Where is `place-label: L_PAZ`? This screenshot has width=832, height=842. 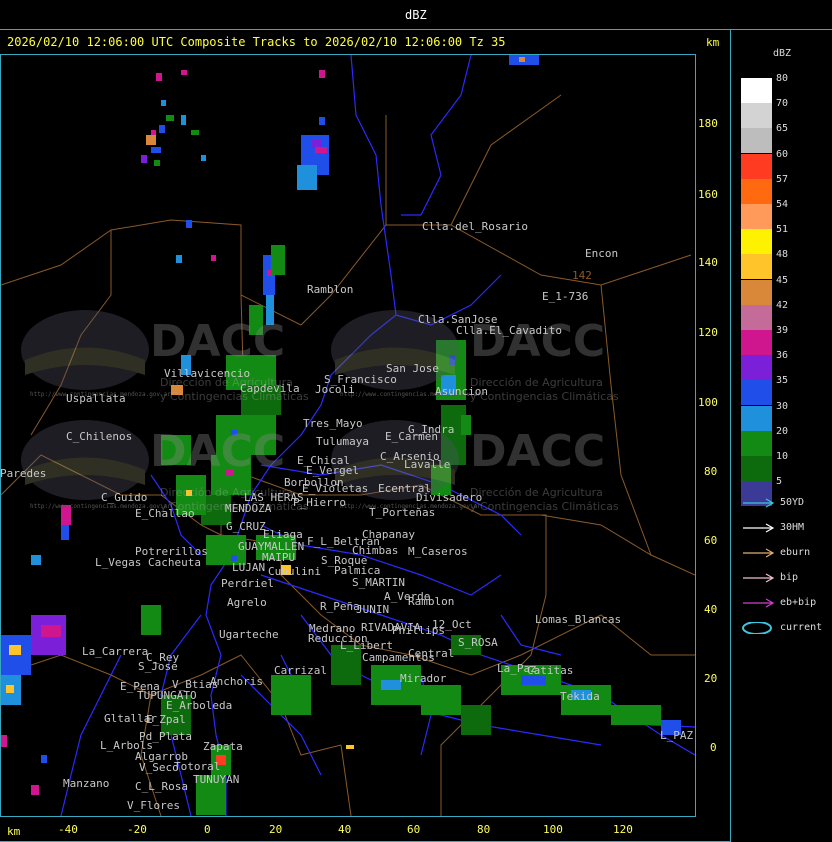 place-label: L_PAZ is located at coordinates (677, 735).